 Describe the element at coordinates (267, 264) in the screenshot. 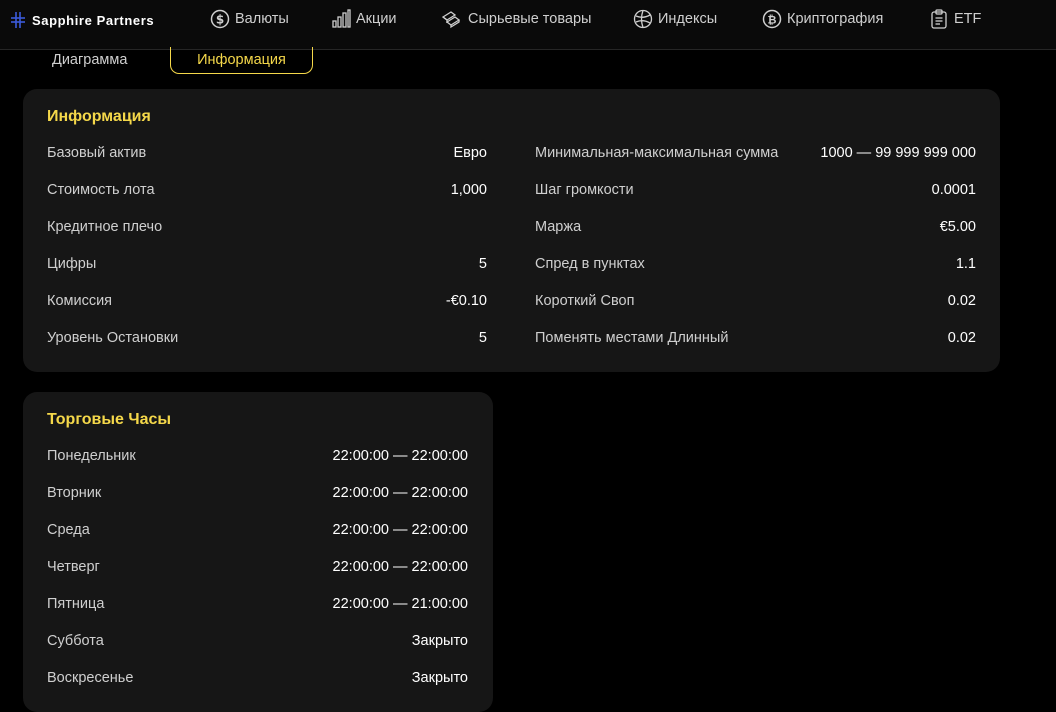

I see `info-row: Цифры 5` at that location.